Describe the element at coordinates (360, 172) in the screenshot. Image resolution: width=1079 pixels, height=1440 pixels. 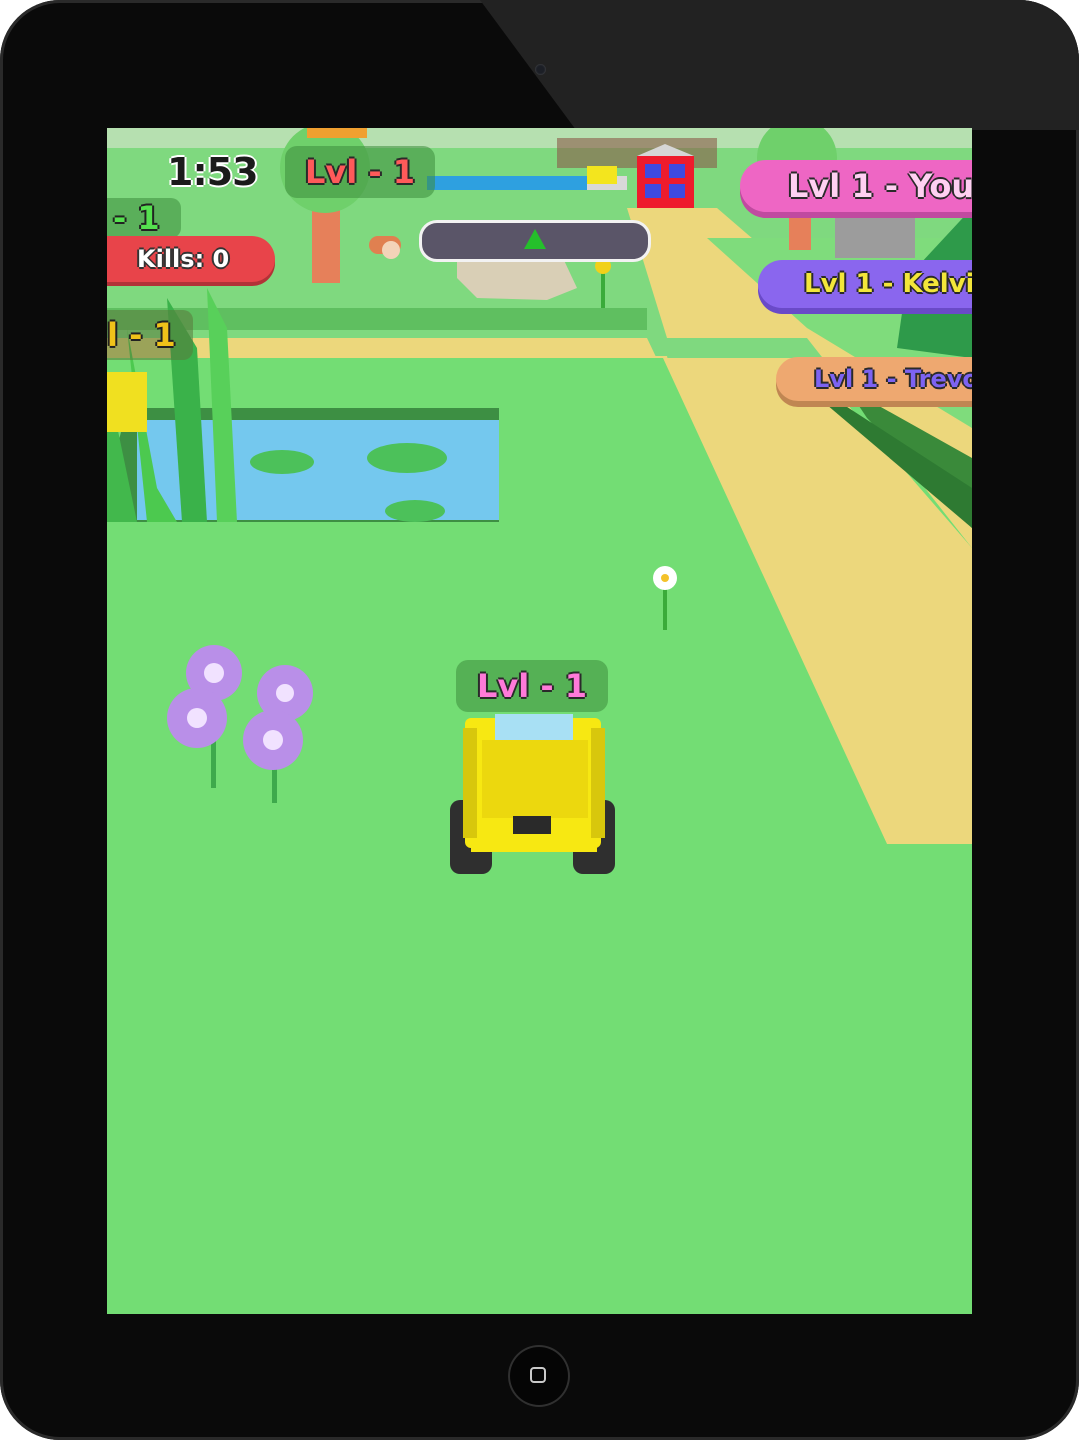
I see `top-level-badge: Lvl - 1` at that location.